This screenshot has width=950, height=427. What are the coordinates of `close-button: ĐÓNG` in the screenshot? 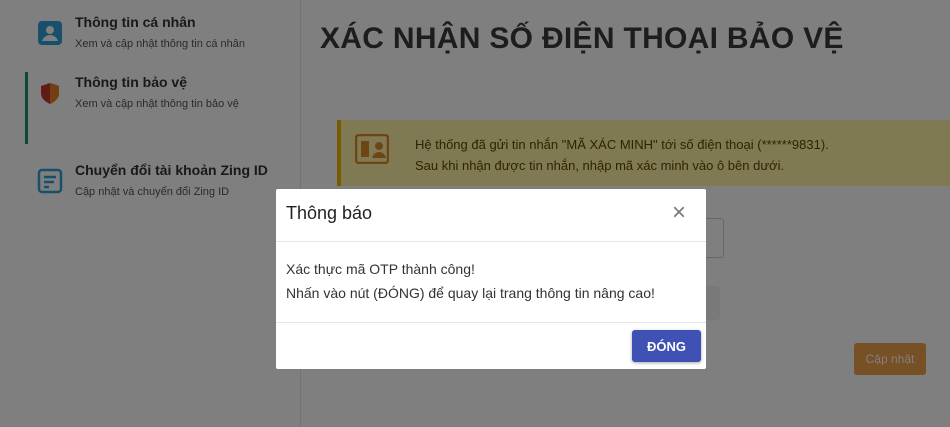 It's located at (666, 346).